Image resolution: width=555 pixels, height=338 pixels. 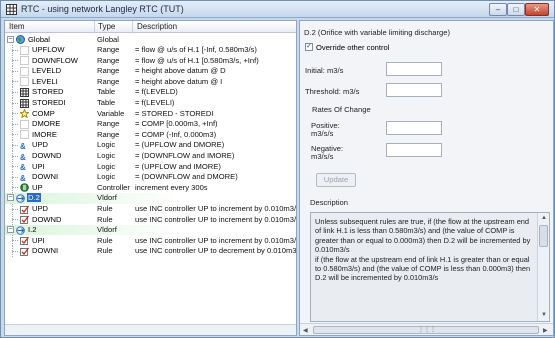 I want to click on tree-row: & UPD Logic = (UPFLOW and DMORE), so click(x=150, y=145).